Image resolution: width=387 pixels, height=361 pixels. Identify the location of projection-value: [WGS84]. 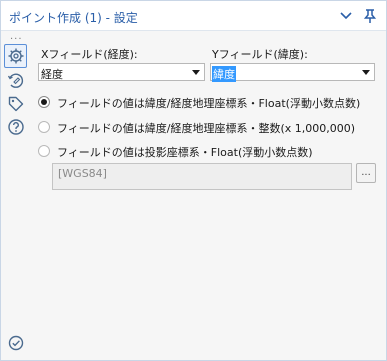
(82, 173).